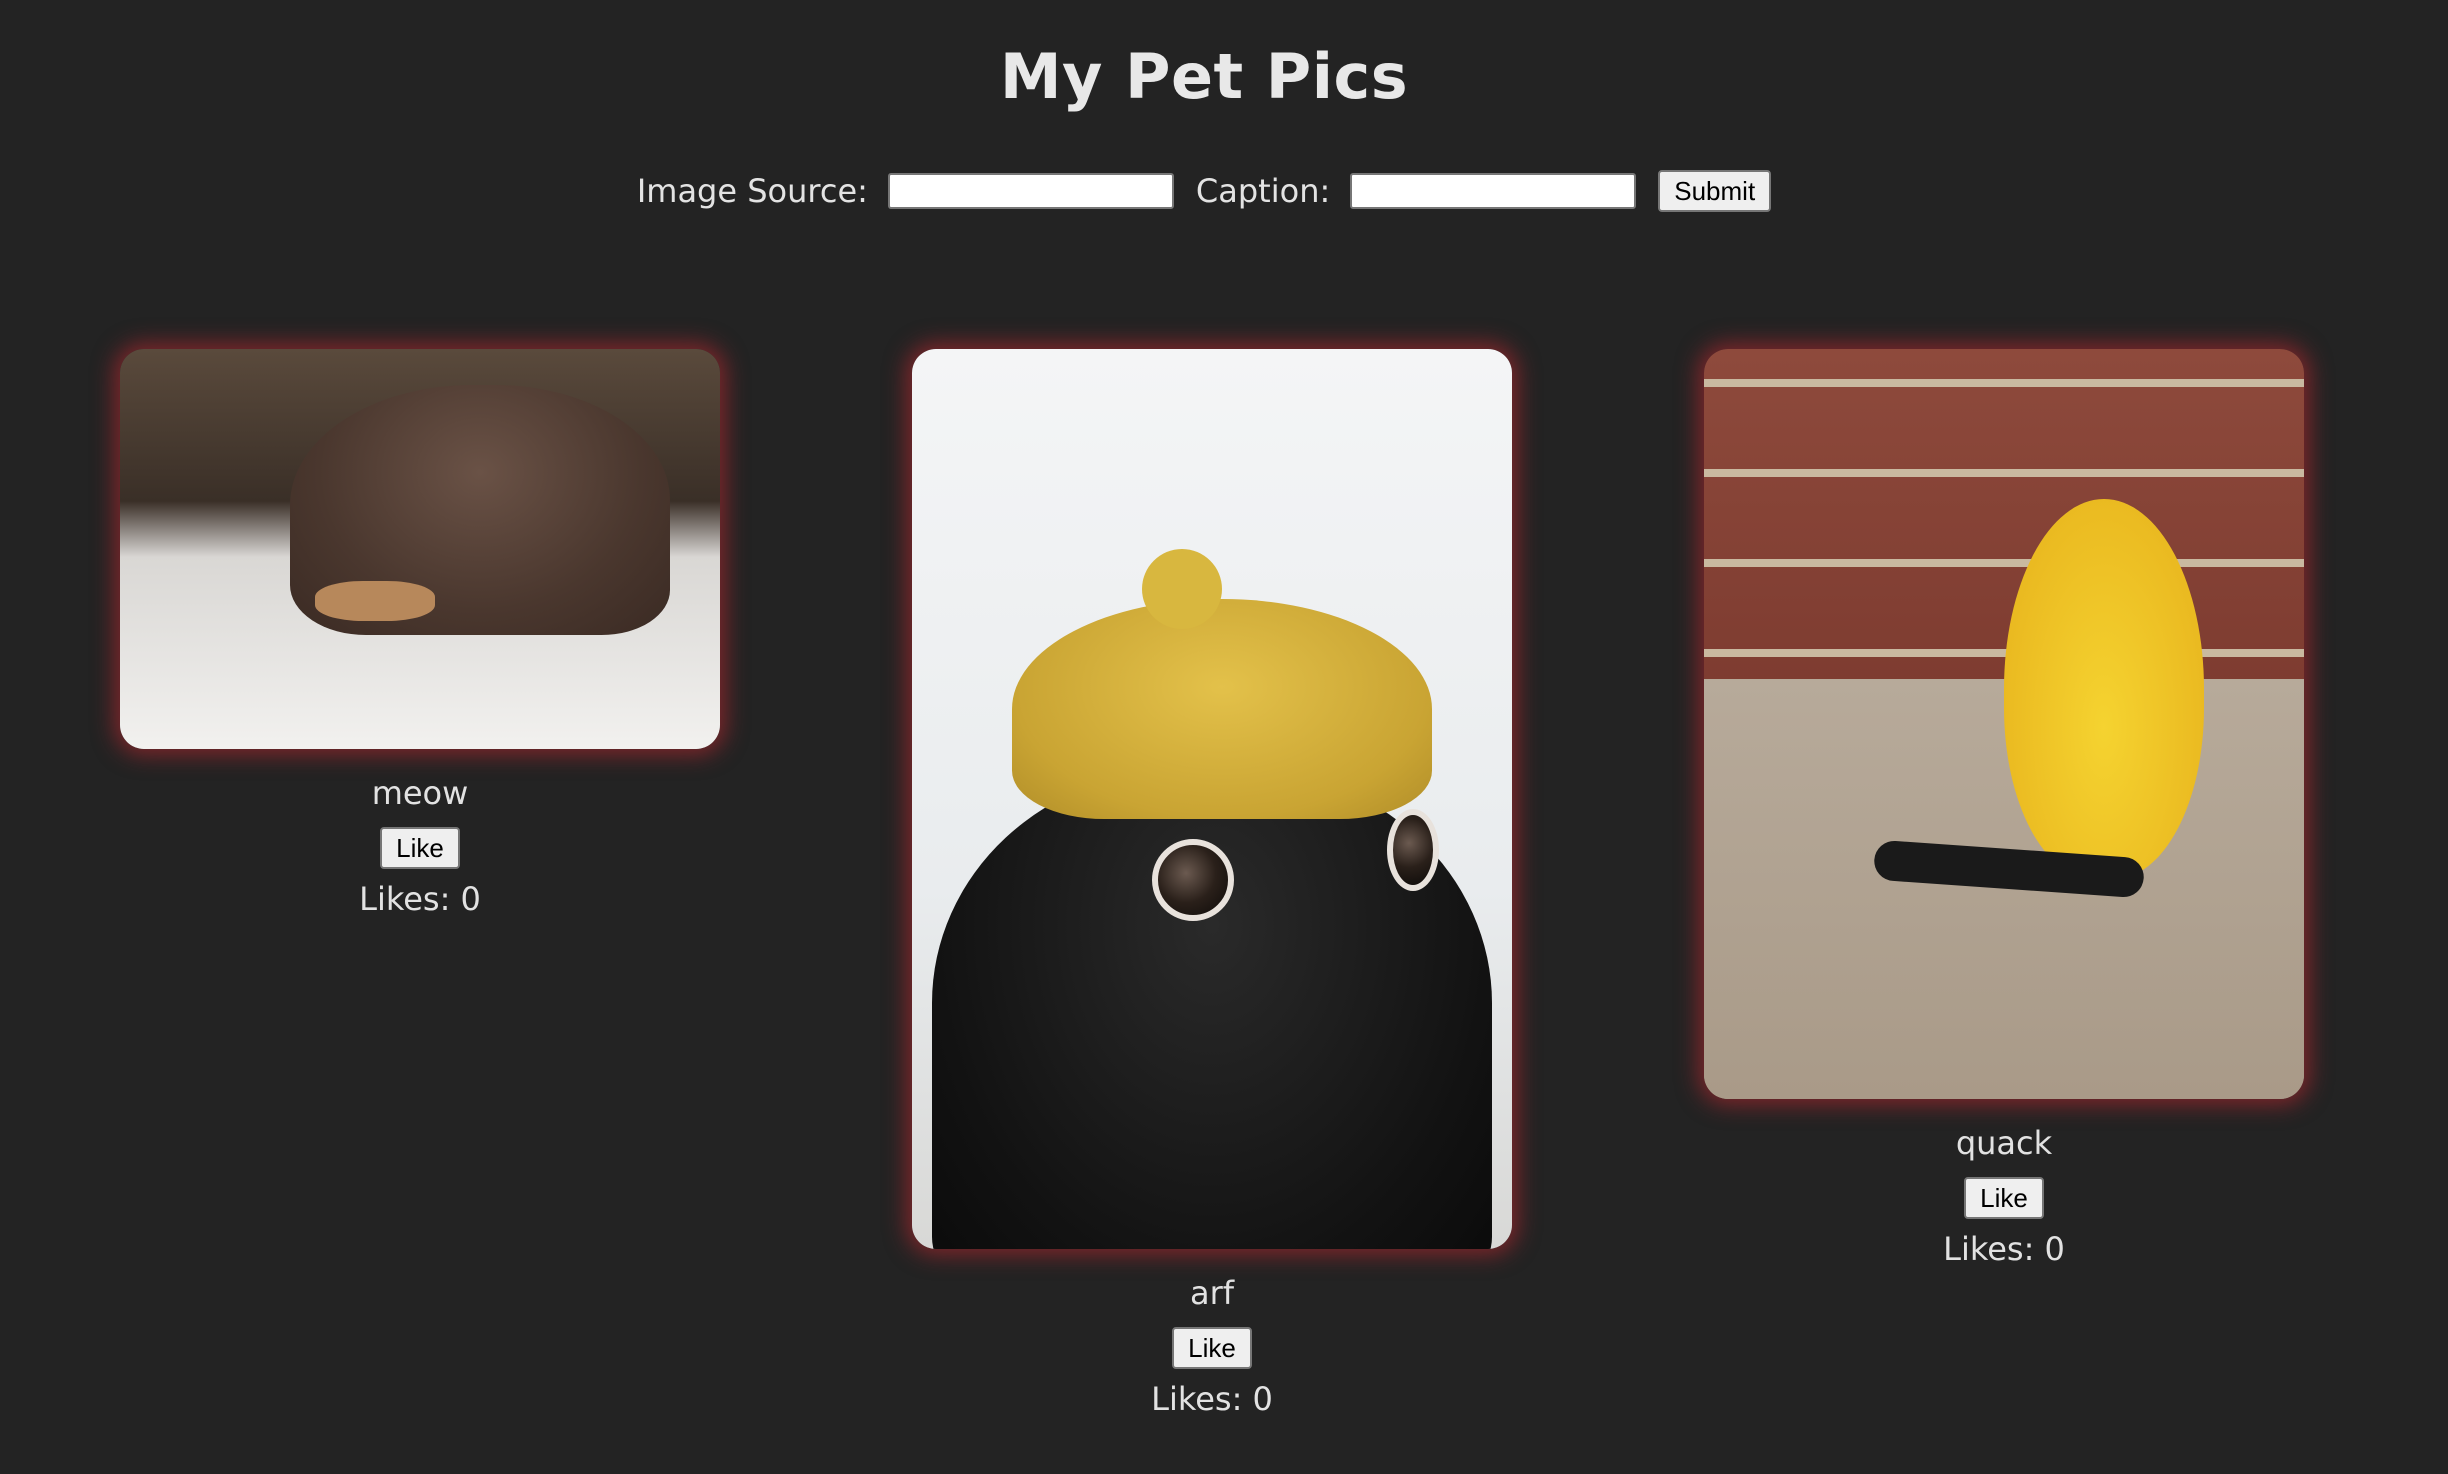 This screenshot has height=1474, width=2448. Describe the element at coordinates (2104, 689) in the screenshot. I see `duckling-shape` at that location.